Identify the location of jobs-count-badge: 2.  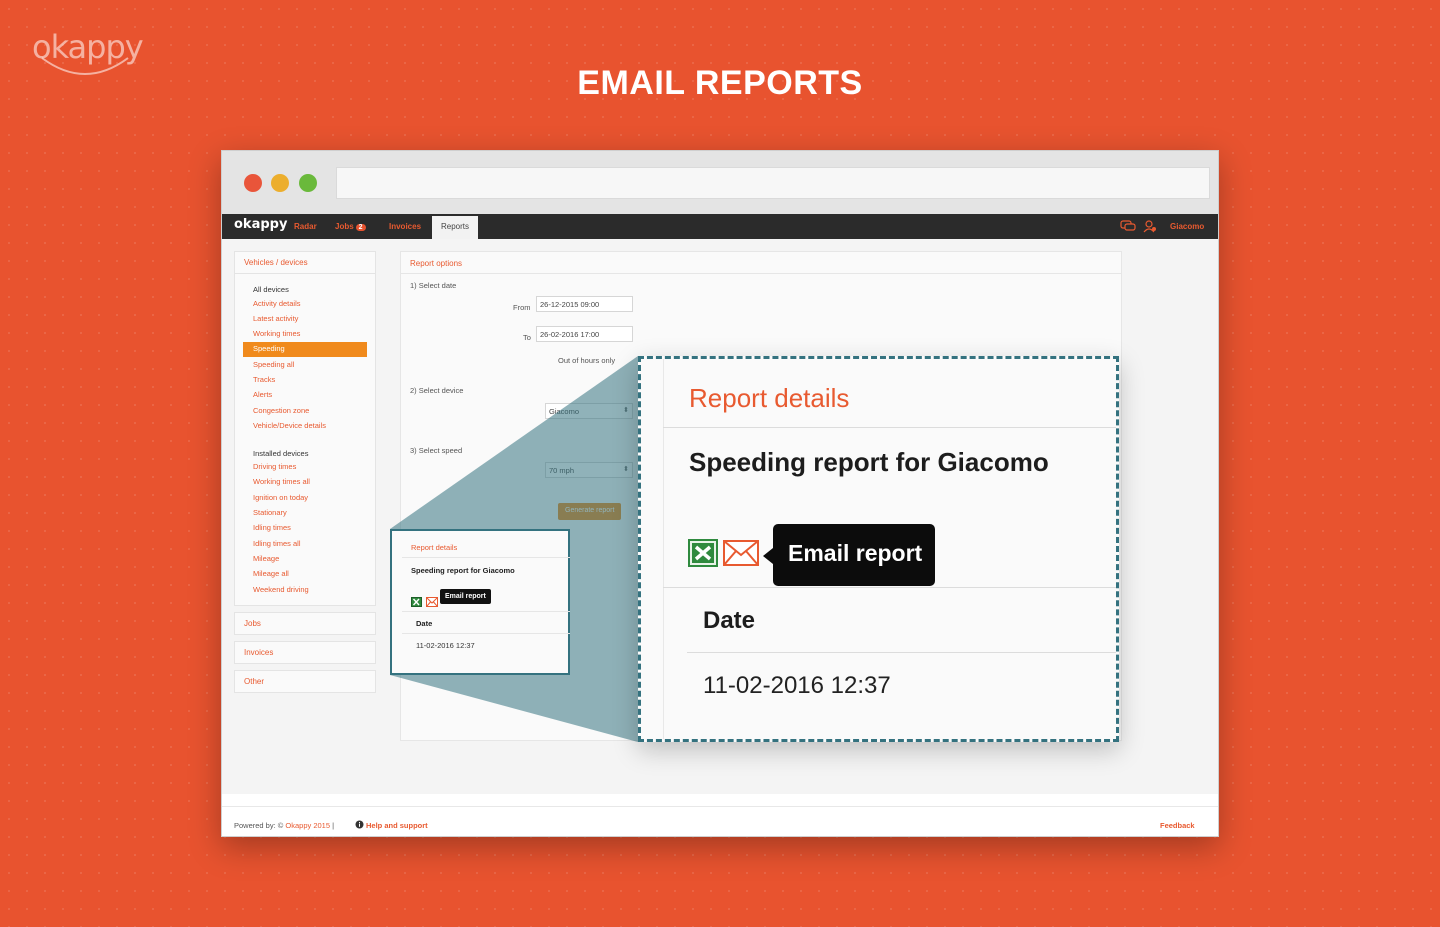
(360, 227).